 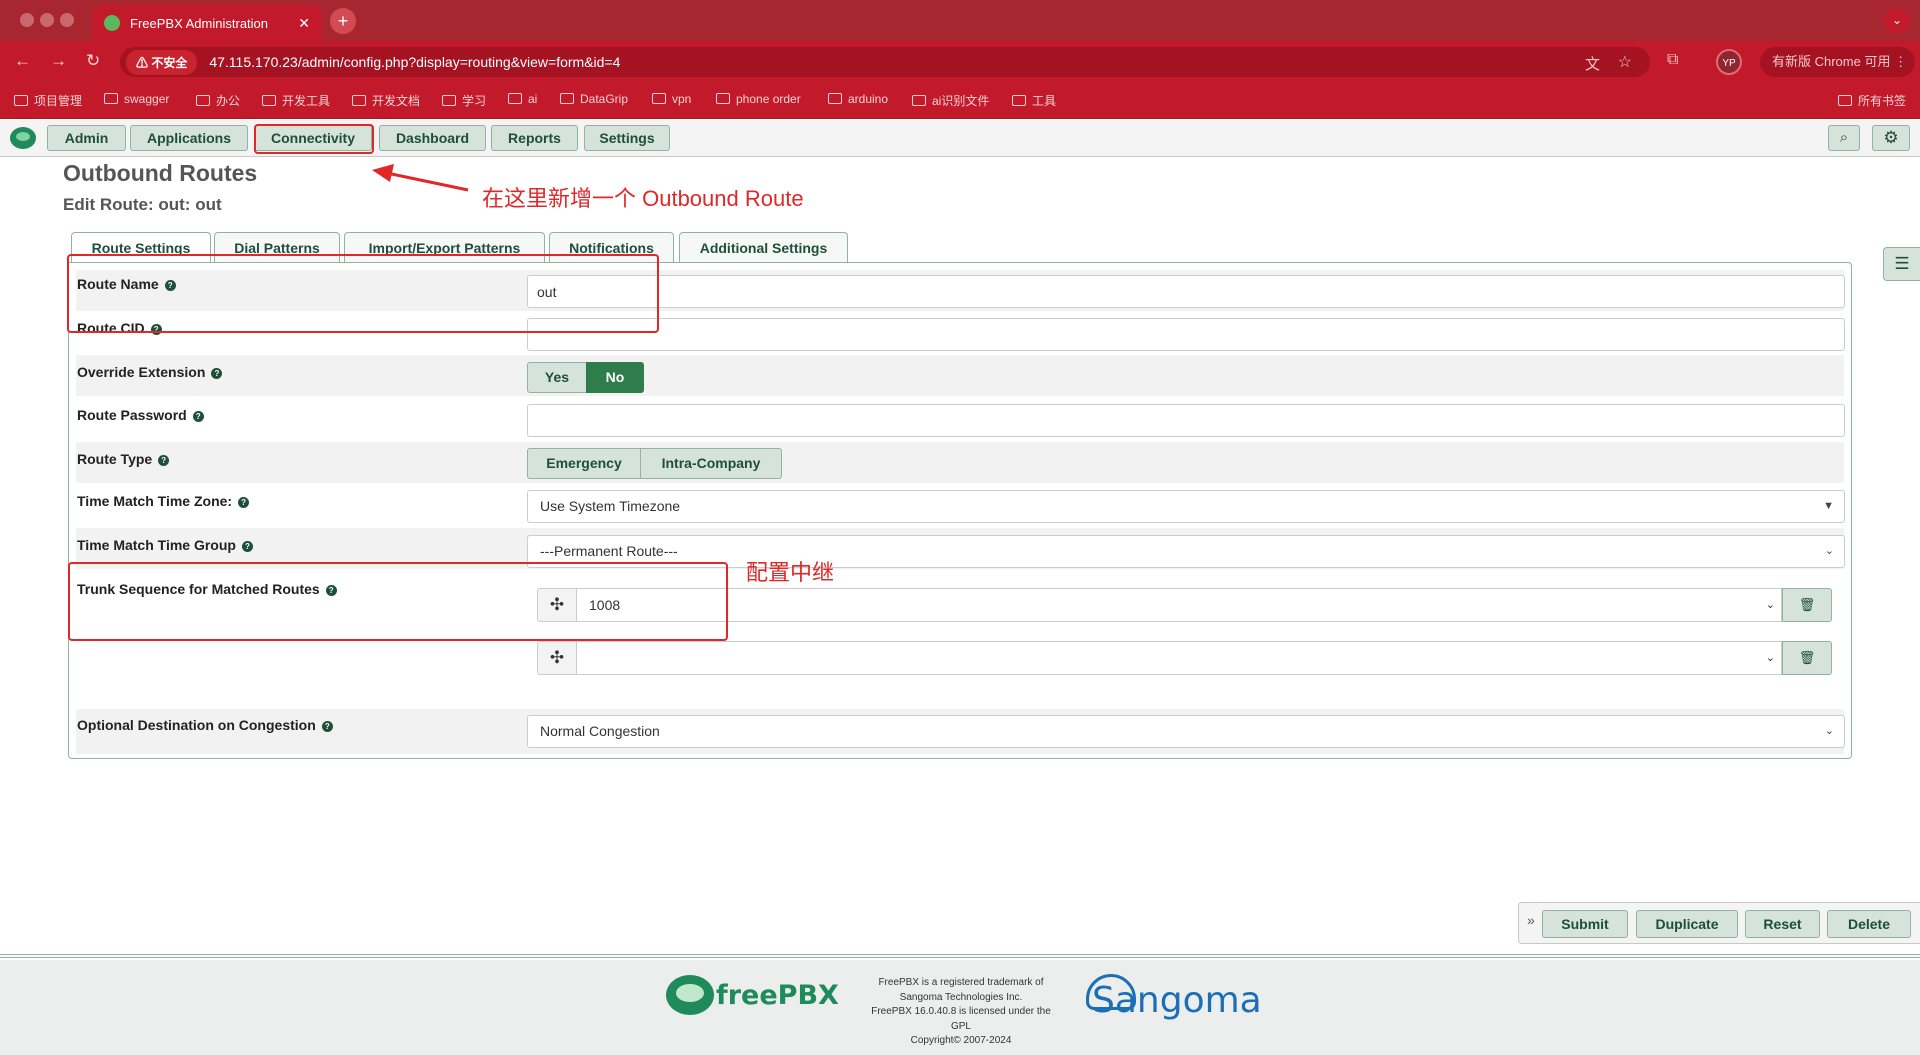 I want to click on route-password-label: Route Password?, so click(x=140, y=415).